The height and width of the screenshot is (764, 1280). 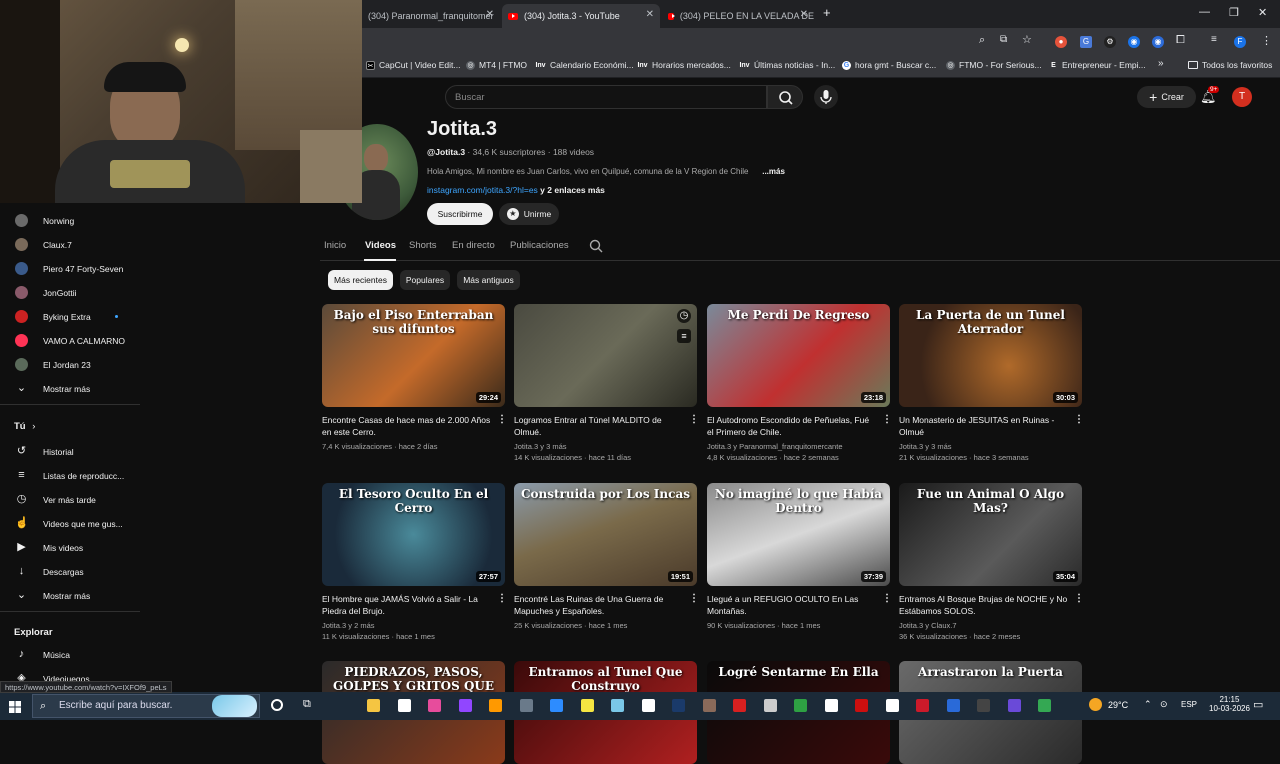 What do you see at coordinates (422, 245) in the screenshot?
I see `tab-shorts: Shorts` at bounding box center [422, 245].